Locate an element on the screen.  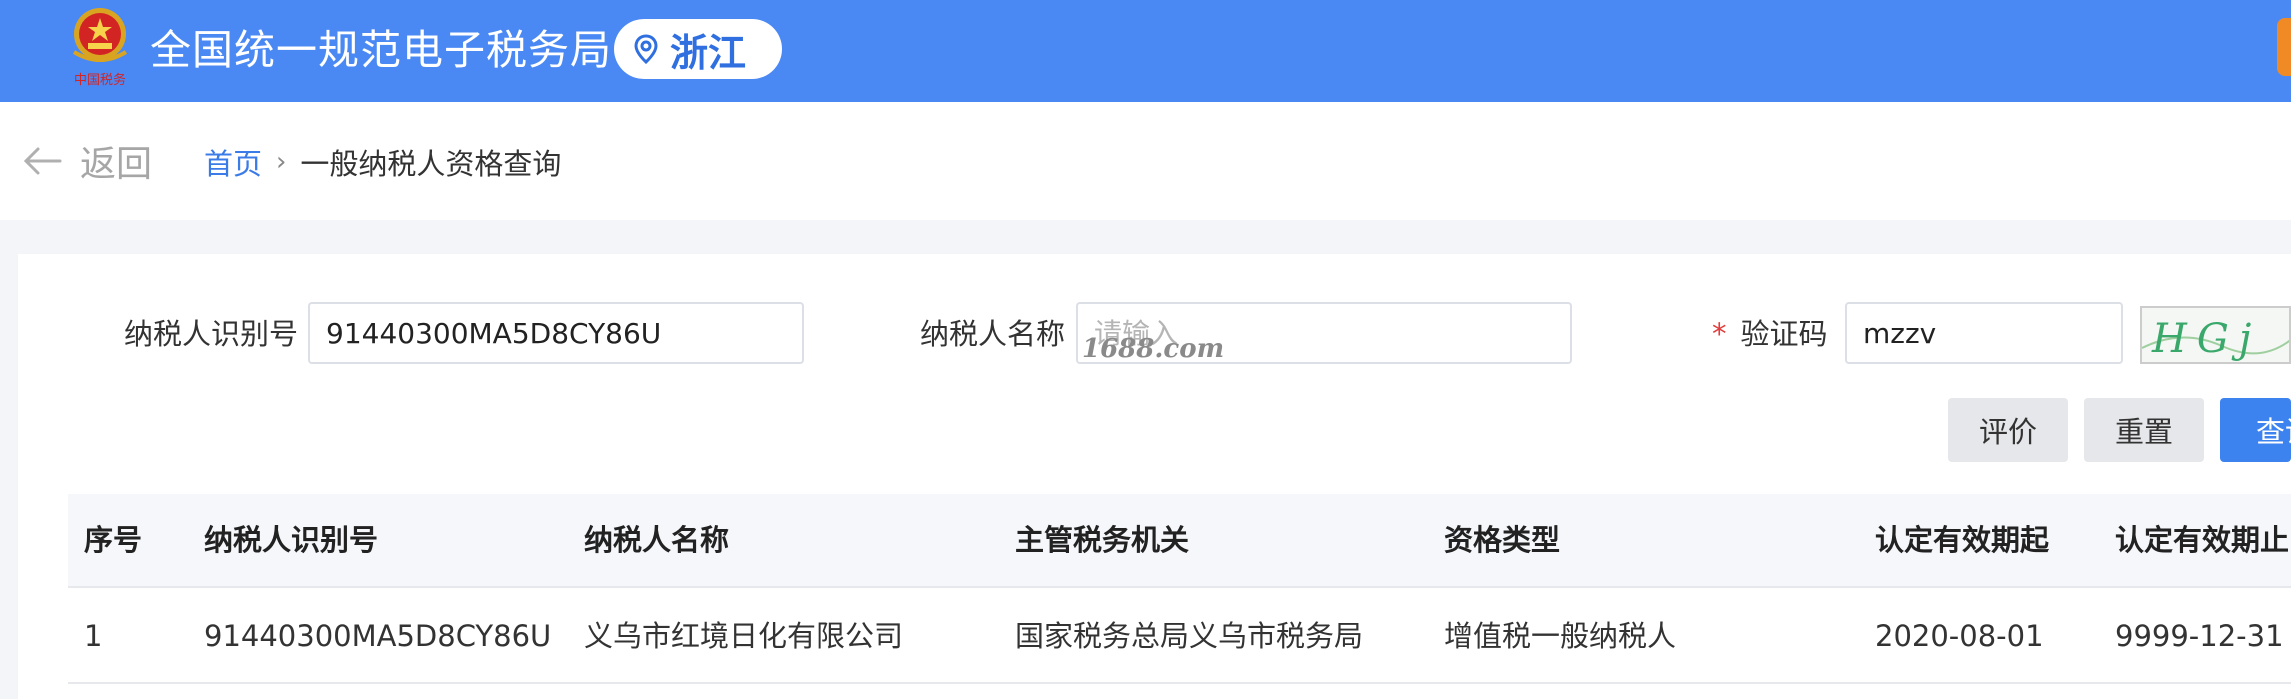
column-header-taxpayer-id: 纳税人识别号 is located at coordinates (291, 540).